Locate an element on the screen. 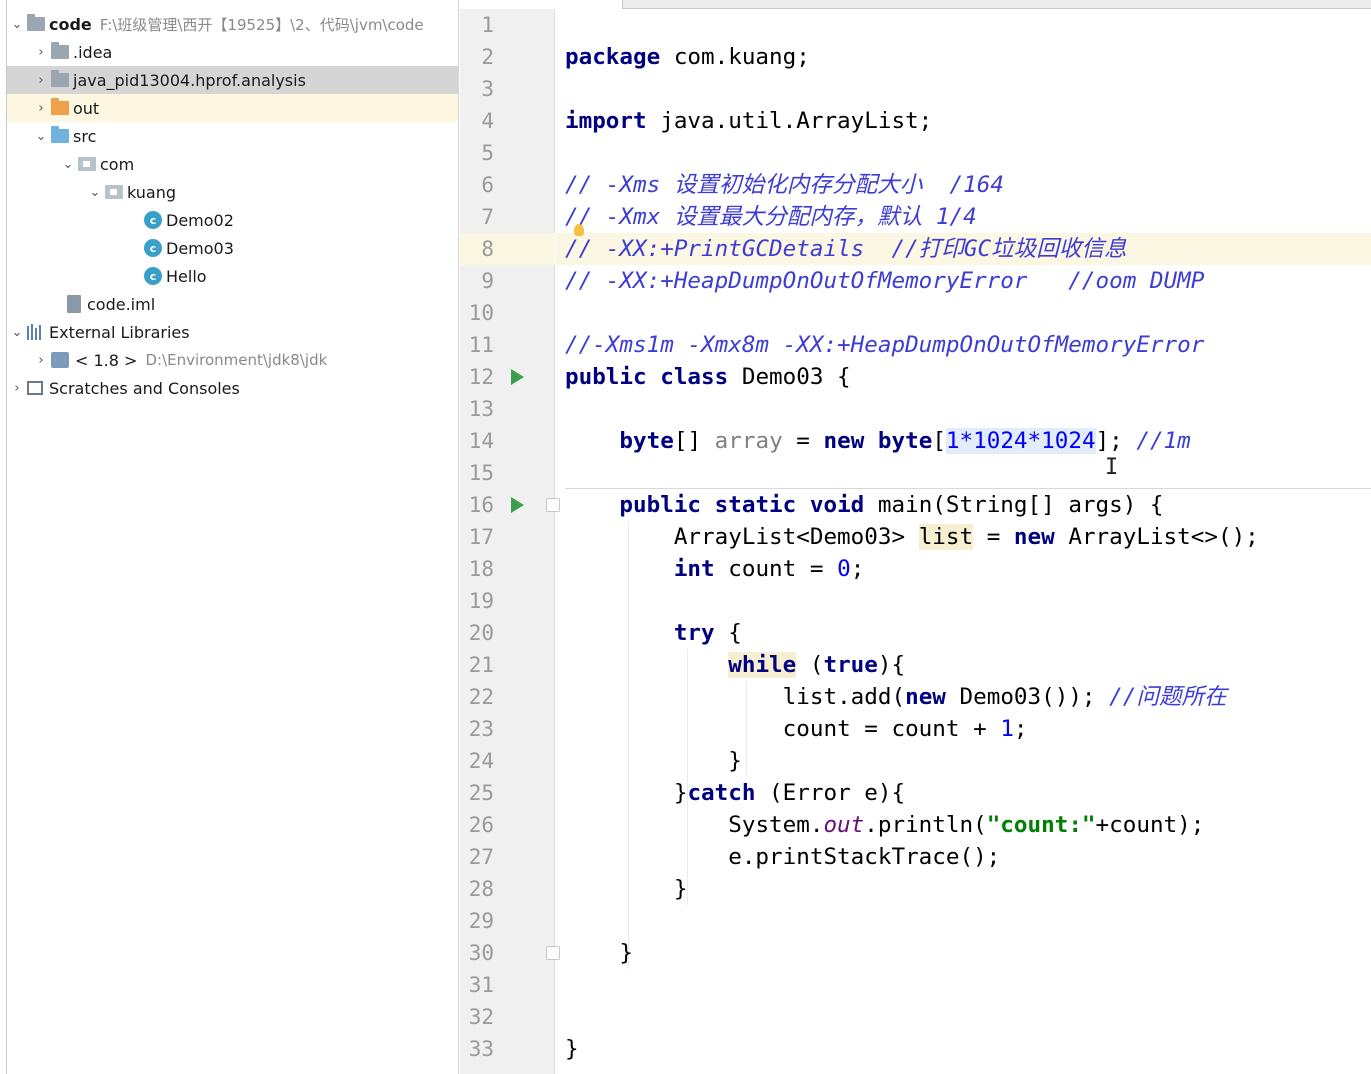 This screenshot has height=1074, width=1371. tree-label-demo03: Demo03 is located at coordinates (200, 248).